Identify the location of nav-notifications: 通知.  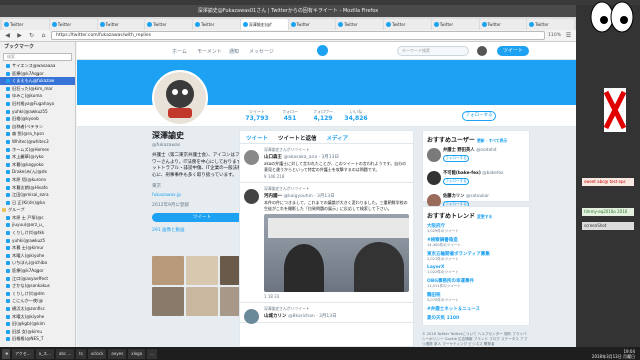
(234, 51).